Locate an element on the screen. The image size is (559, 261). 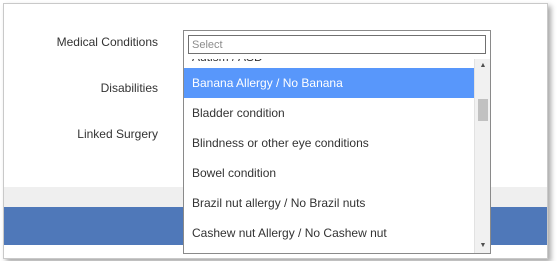
dropdown-search-input is located at coordinates (337, 44).